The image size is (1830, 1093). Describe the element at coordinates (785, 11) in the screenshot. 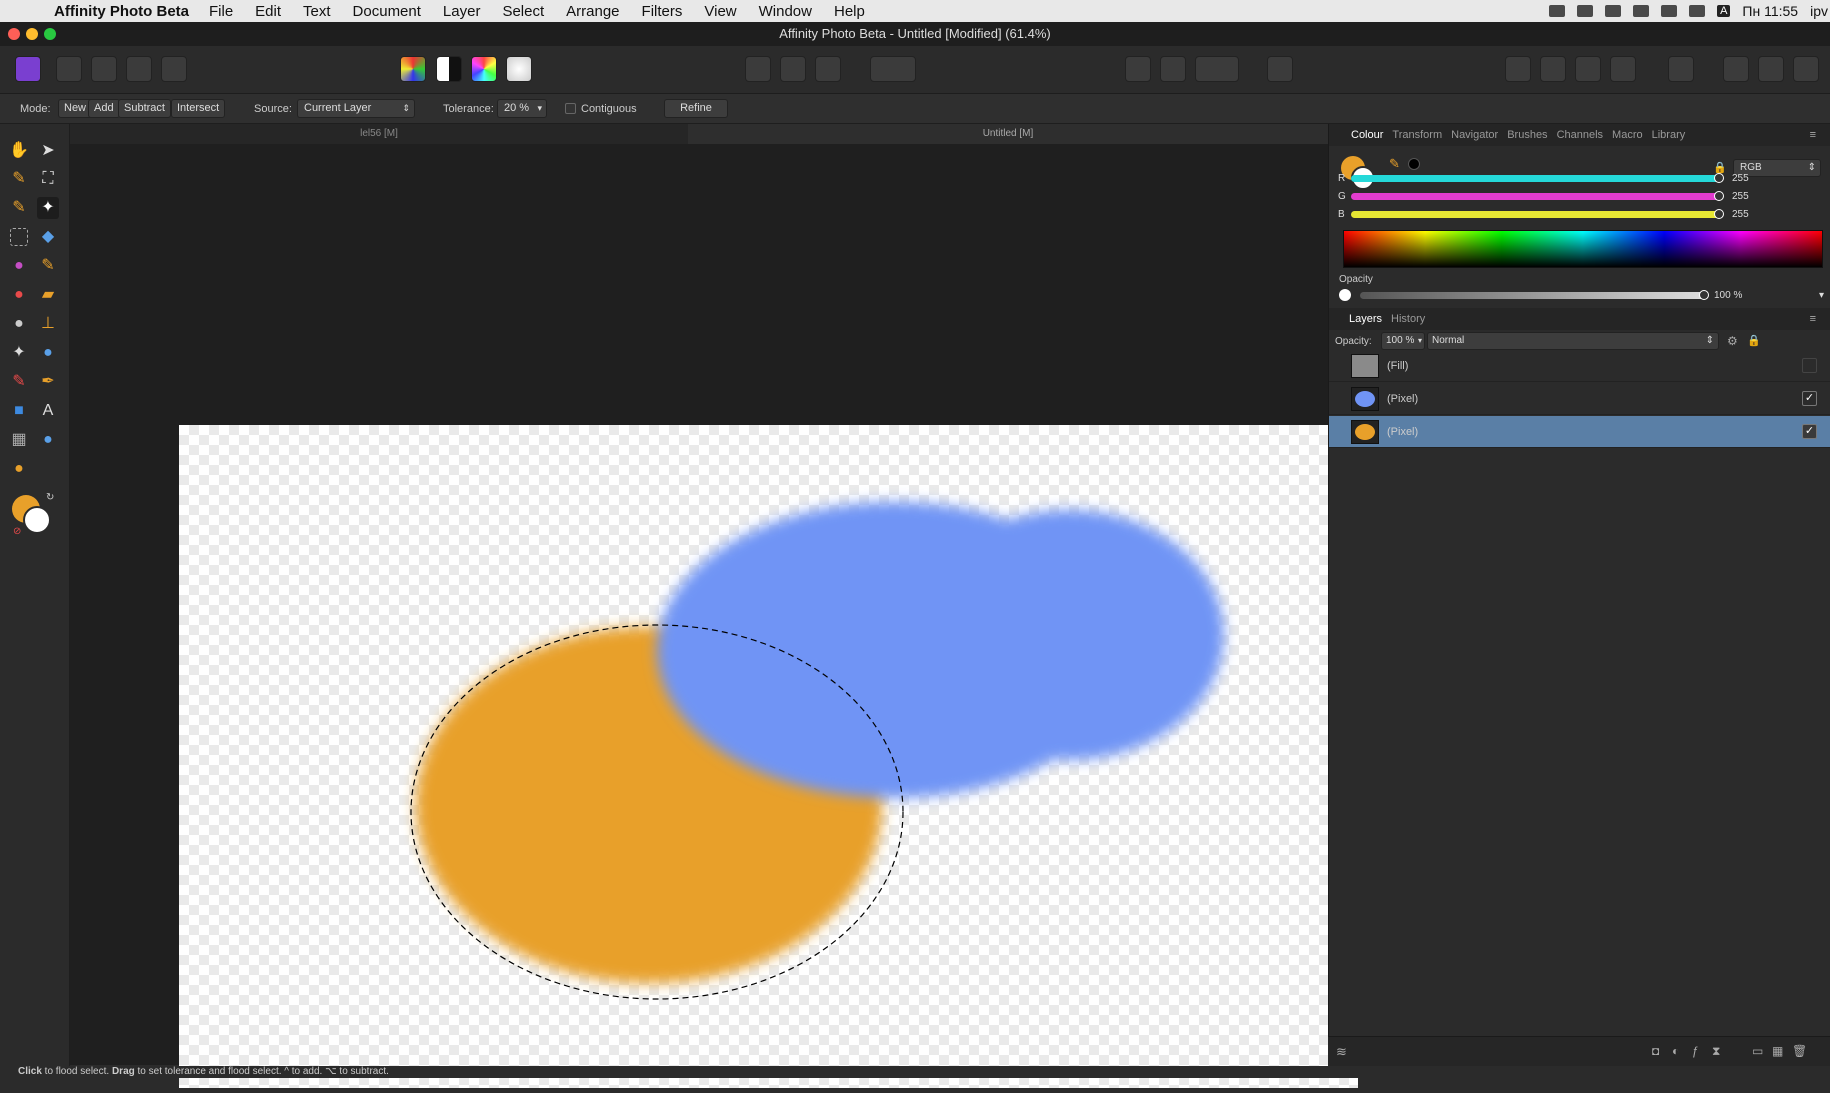

I see `menu-window: Window` at that location.